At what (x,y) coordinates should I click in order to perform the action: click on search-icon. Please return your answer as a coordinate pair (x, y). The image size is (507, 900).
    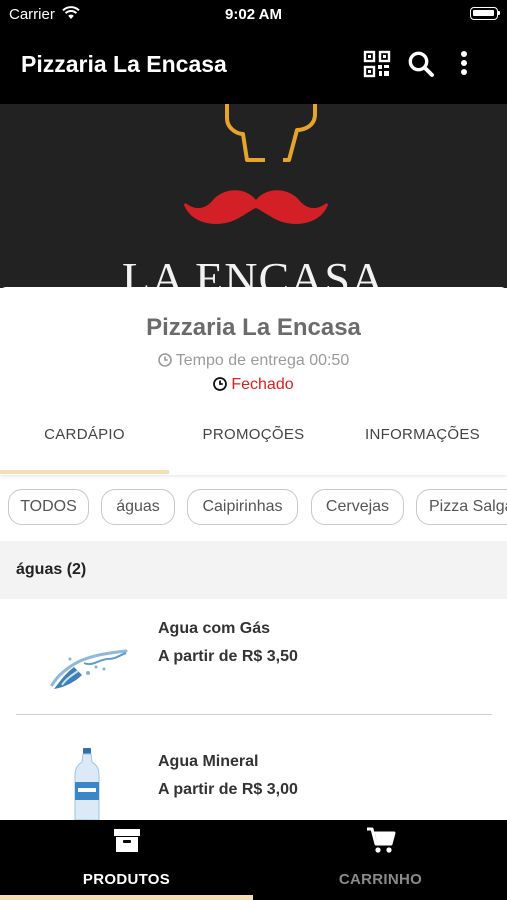
    Looking at the image, I should click on (421, 64).